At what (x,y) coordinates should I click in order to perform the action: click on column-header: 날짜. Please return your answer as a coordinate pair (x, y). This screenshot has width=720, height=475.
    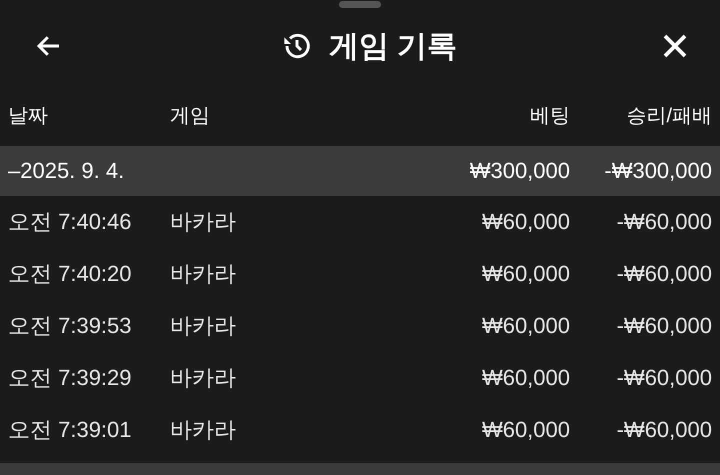
    Looking at the image, I should click on (28, 116).